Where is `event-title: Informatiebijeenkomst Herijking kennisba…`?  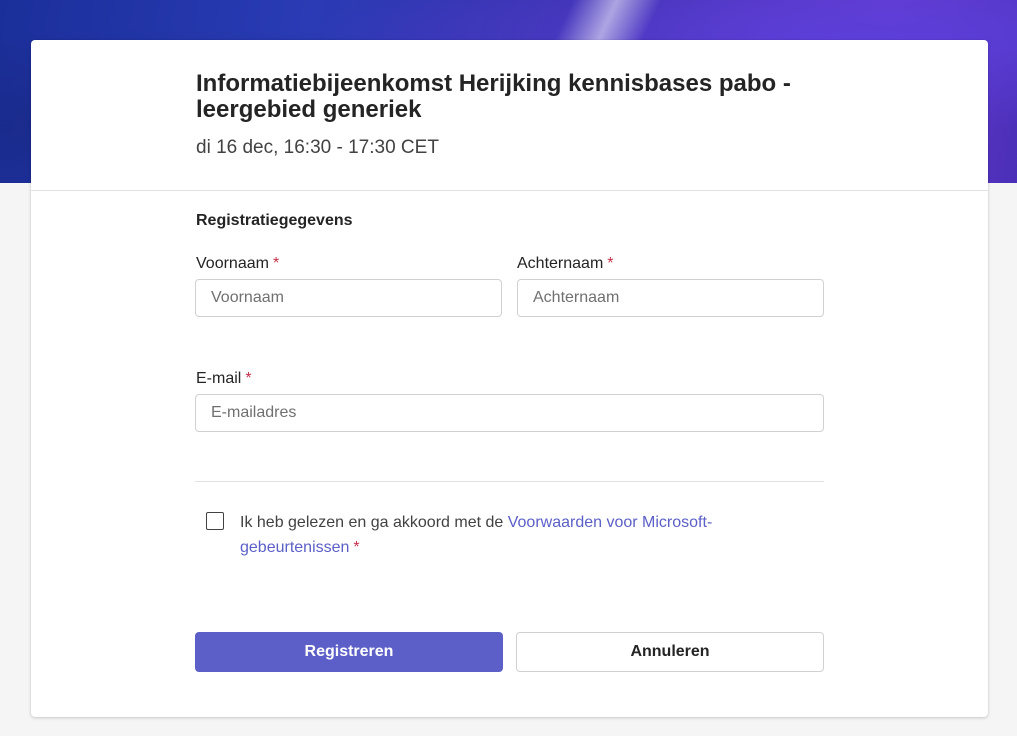
event-title: Informatiebijeenkomst Herijking kennisba… is located at coordinates (493, 96).